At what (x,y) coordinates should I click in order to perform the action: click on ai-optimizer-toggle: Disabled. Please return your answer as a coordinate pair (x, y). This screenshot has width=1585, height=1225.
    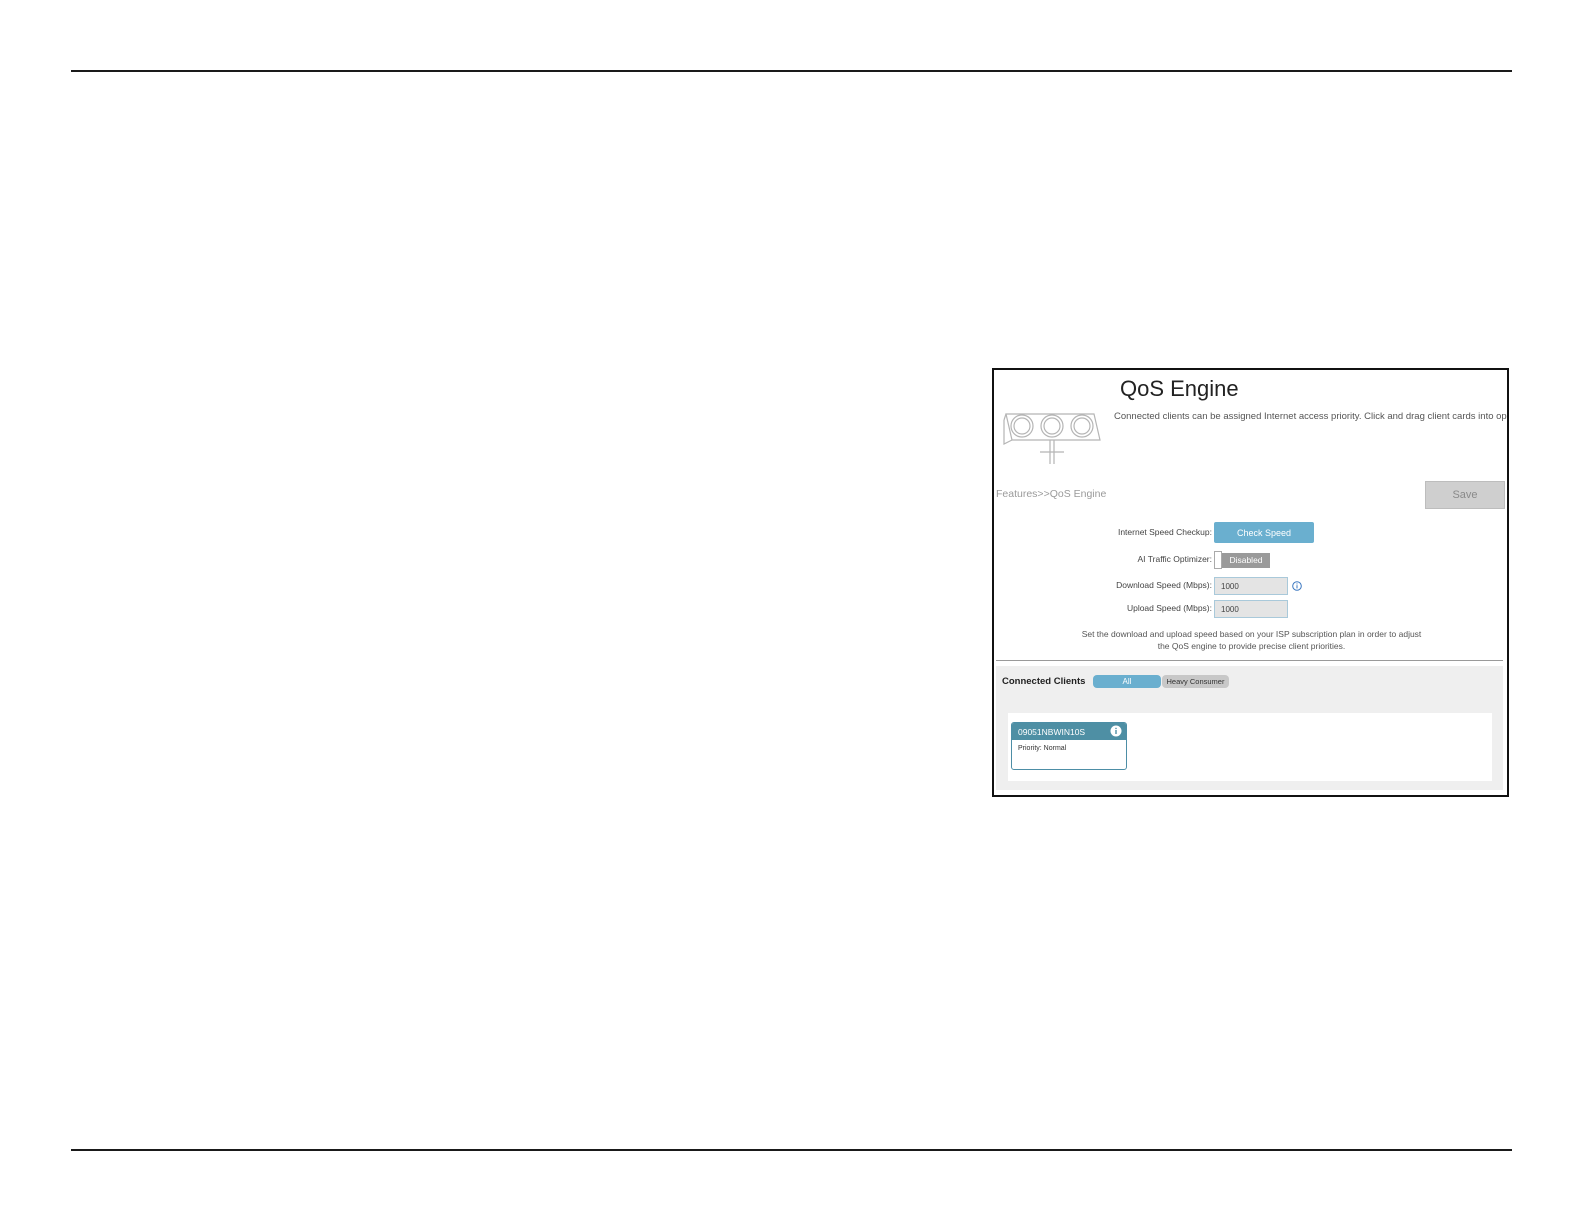
    Looking at the image, I should click on (1242, 560).